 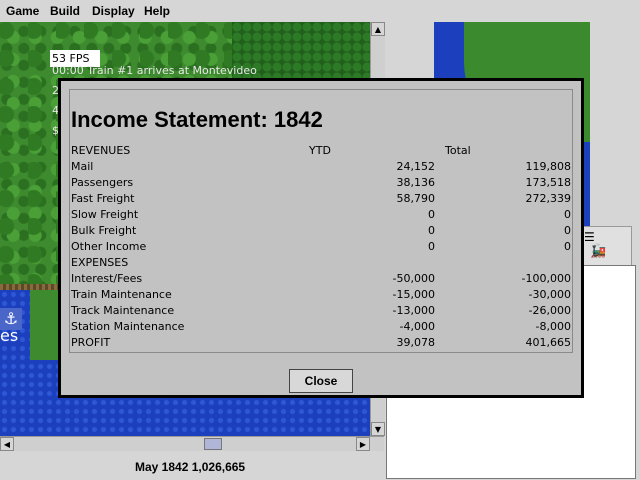 What do you see at coordinates (321, 381) in the screenshot?
I see `close-button: Close` at bounding box center [321, 381].